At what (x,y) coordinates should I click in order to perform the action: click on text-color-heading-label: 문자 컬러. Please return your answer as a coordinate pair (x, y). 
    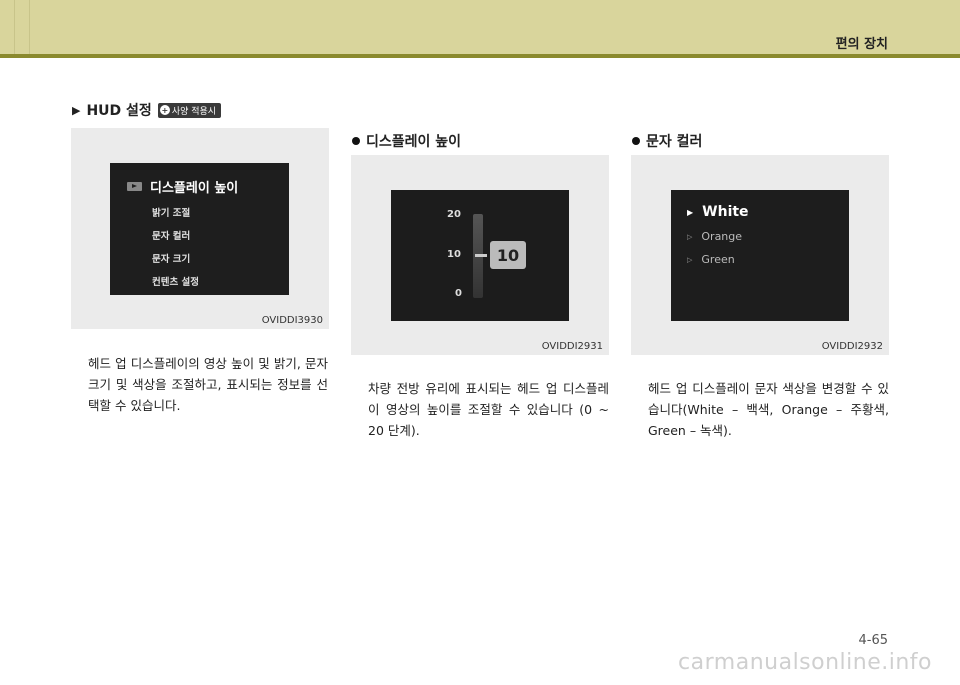
    Looking at the image, I should click on (674, 142).